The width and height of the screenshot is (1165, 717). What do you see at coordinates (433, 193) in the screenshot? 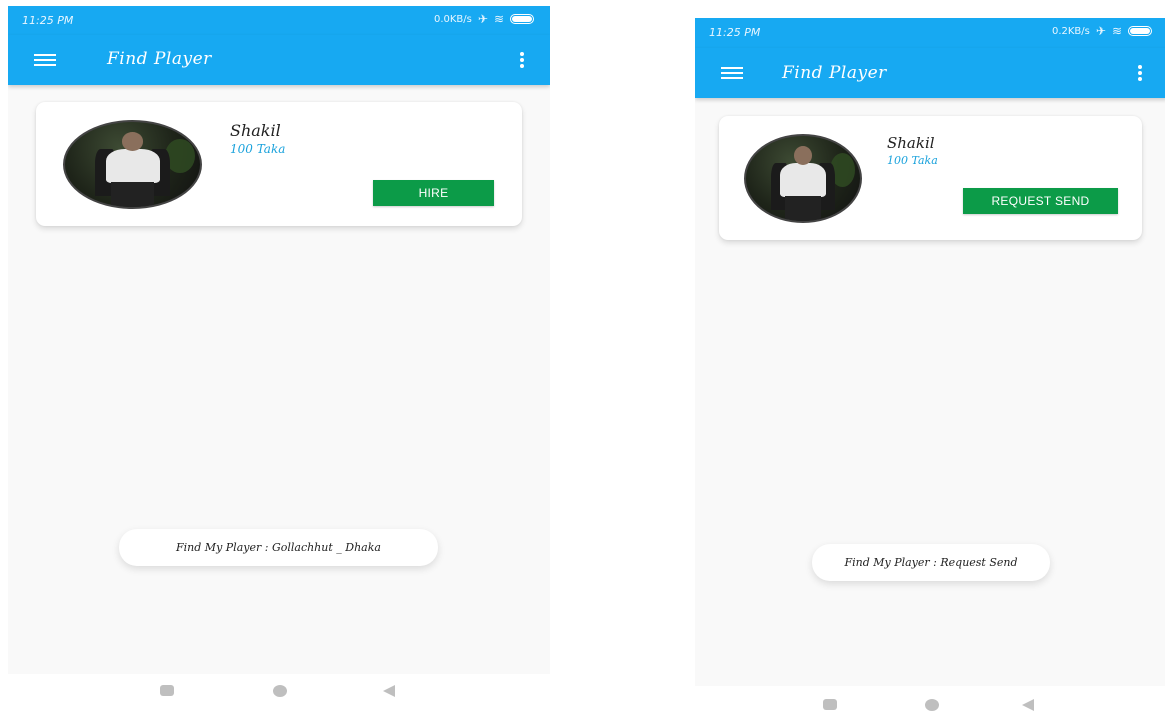
I see `hire-button: HIRE` at bounding box center [433, 193].